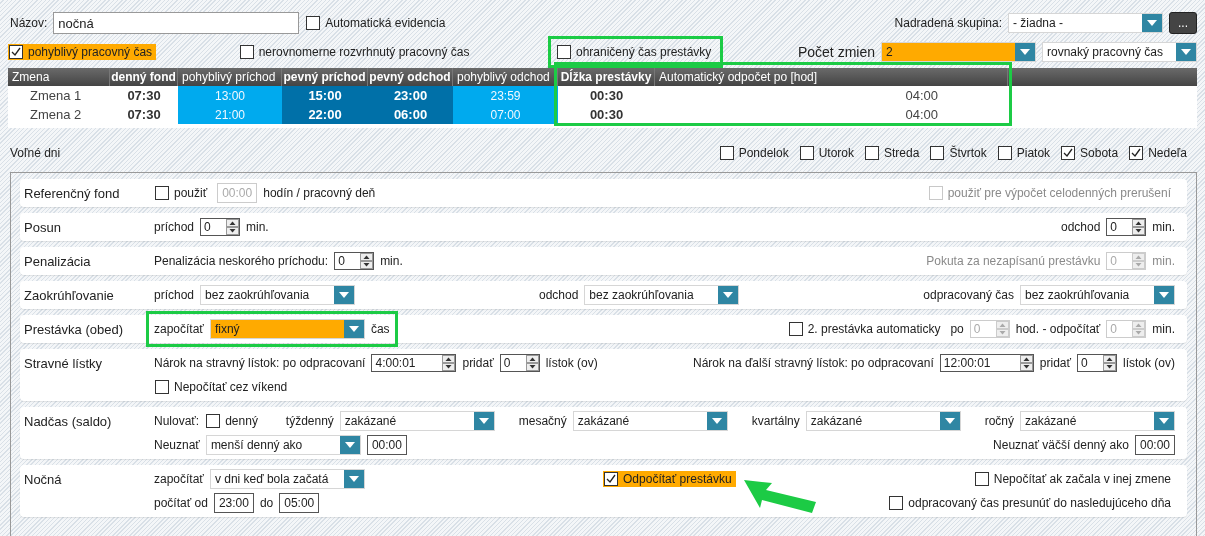 This screenshot has width=1205, height=536. What do you see at coordinates (319, 193) in the screenshot?
I see `label: hodín / pracovný deň` at bounding box center [319, 193].